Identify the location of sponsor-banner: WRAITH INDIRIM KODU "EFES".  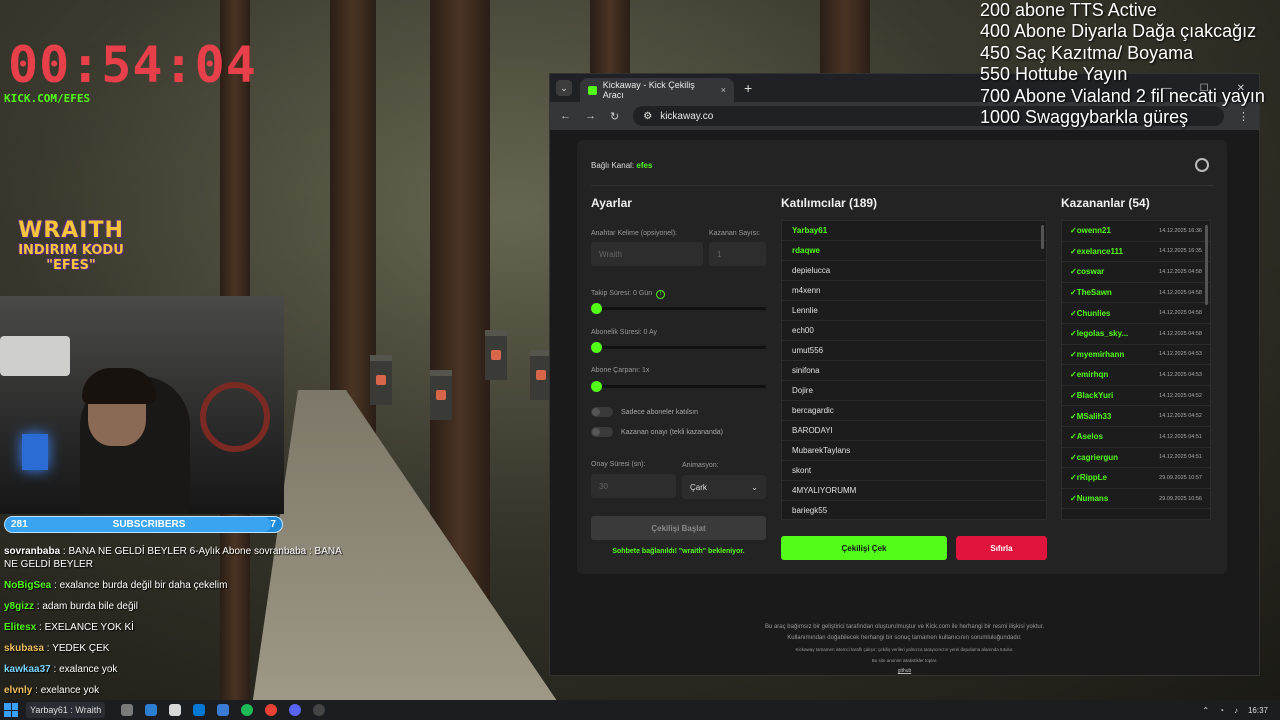
(71, 245).